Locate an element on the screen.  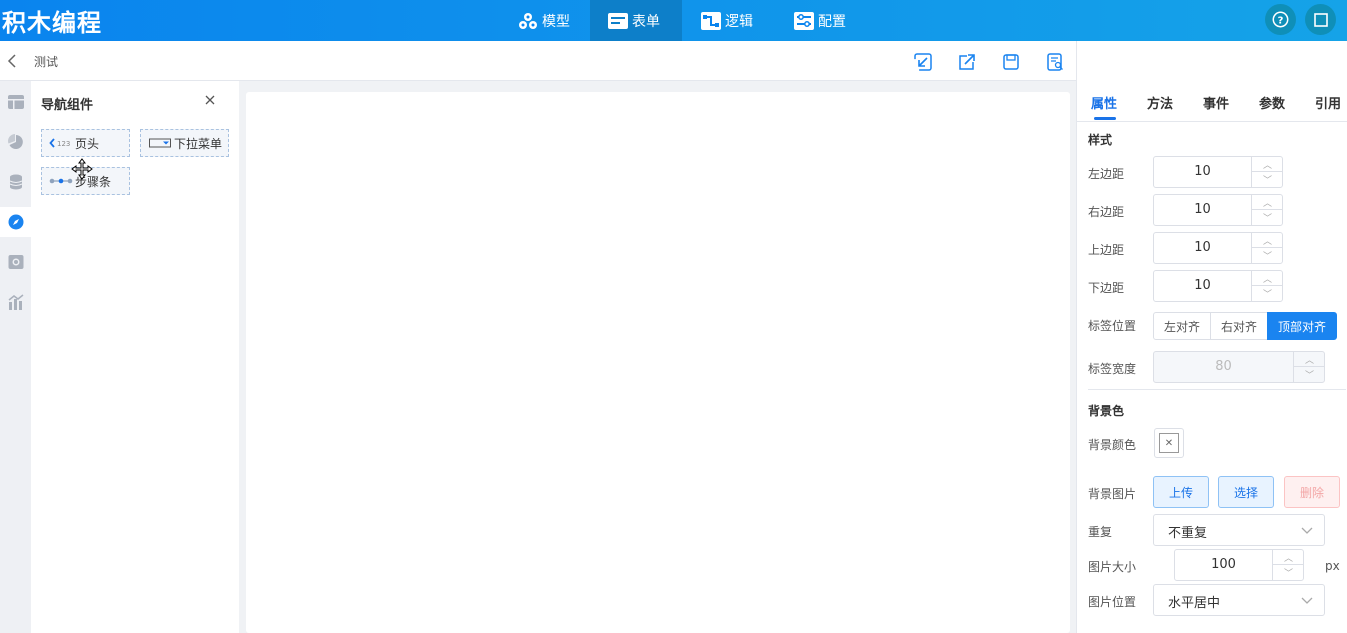
tab-config: 配置 is located at coordinates (820, 20).